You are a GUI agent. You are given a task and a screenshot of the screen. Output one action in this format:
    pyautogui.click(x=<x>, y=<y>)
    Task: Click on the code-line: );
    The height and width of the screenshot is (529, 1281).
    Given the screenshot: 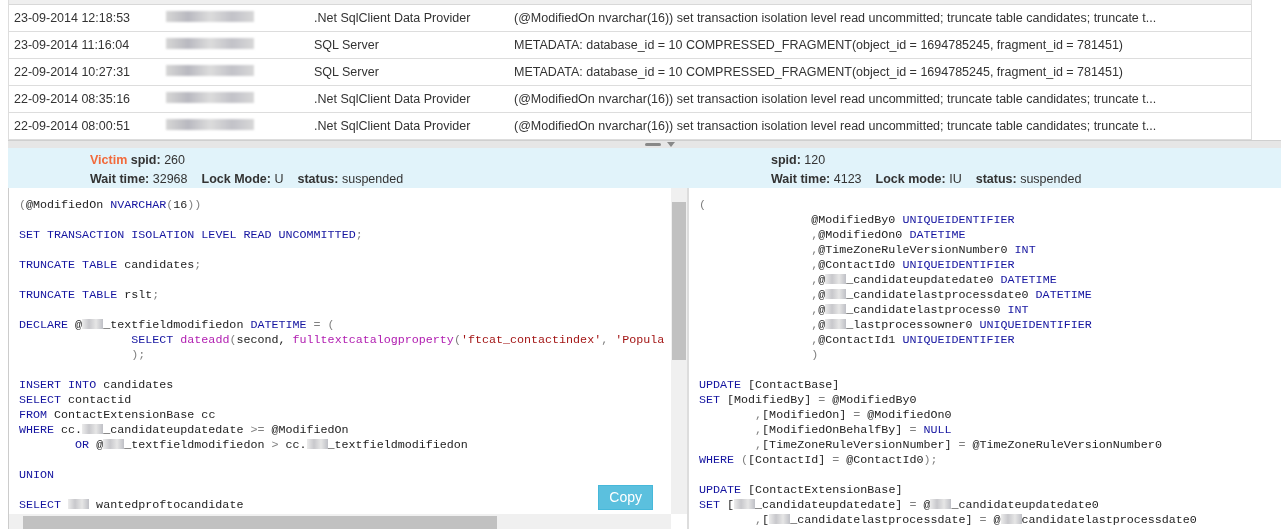 What is the action you would take?
    pyautogui.click(x=138, y=355)
    